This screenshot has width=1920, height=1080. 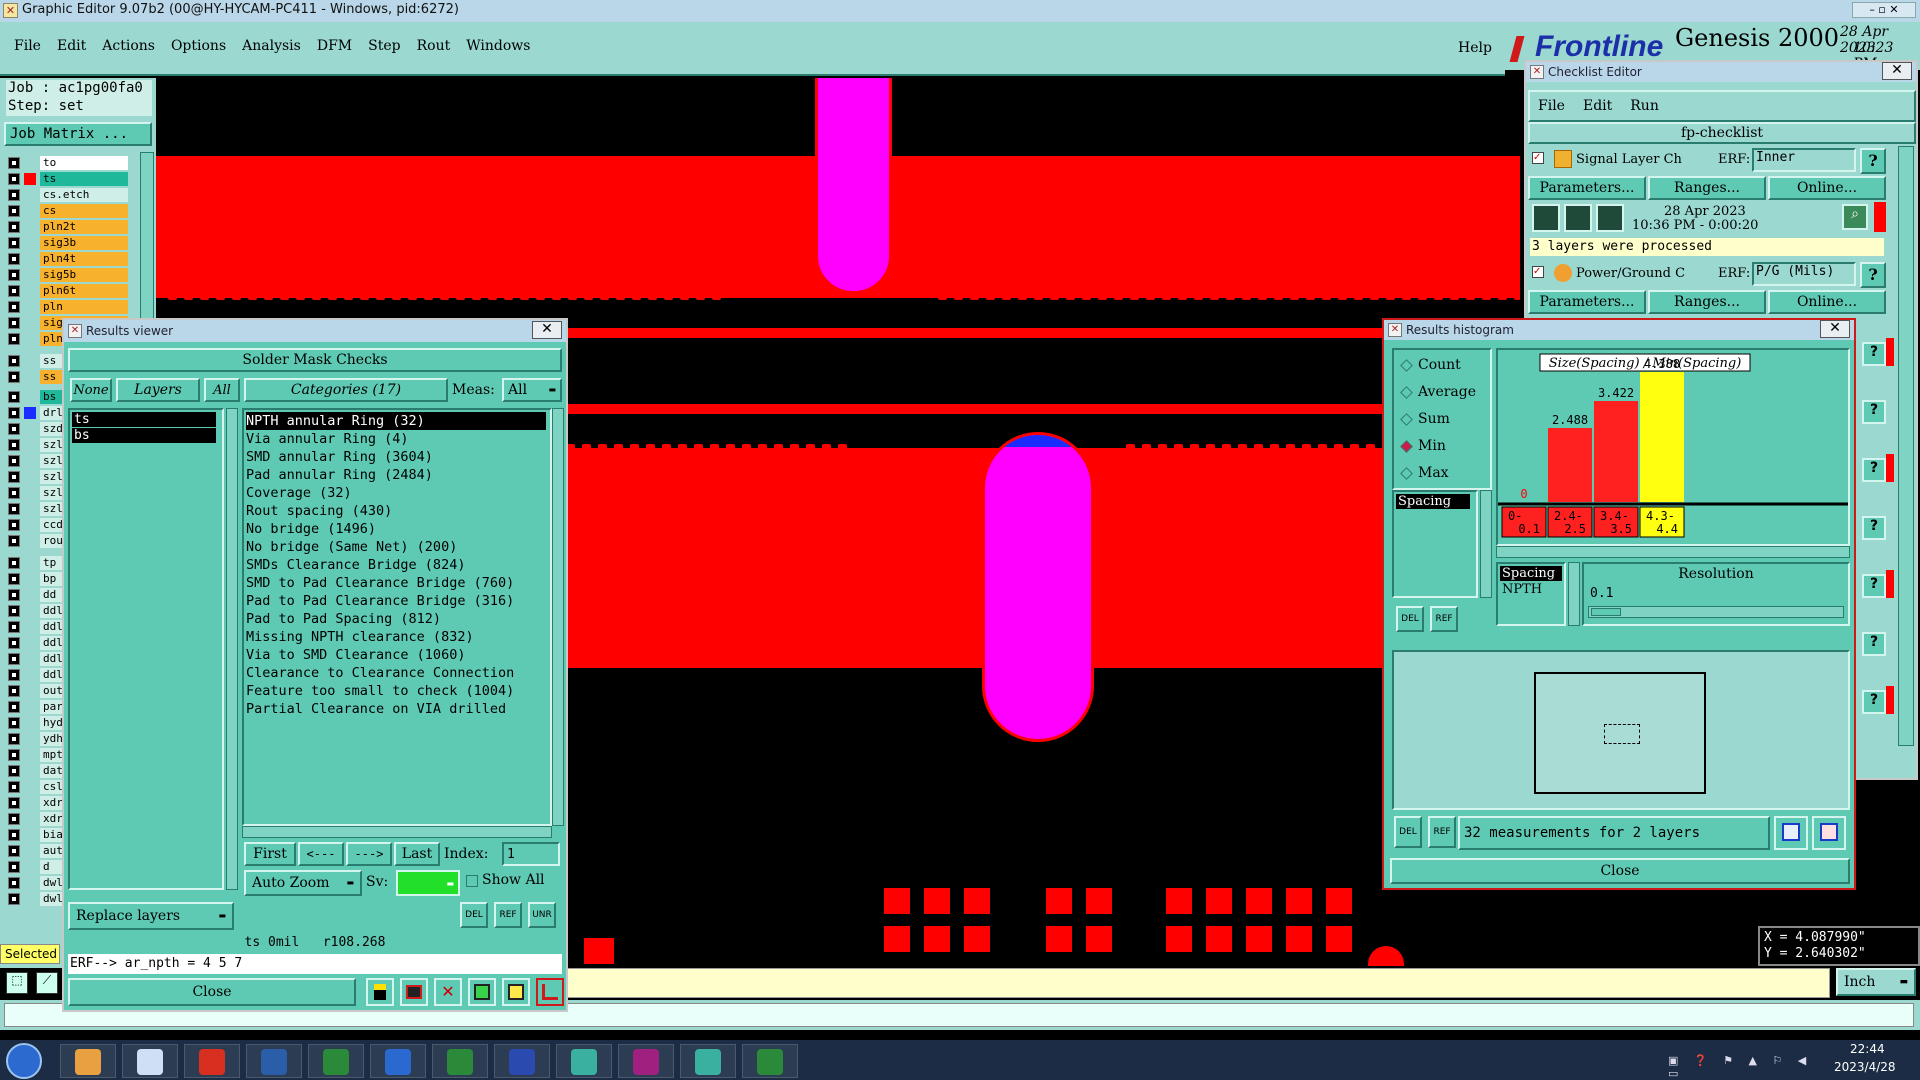 What do you see at coordinates (1644, 106) in the screenshot?
I see `checklist-menu-run: Run` at bounding box center [1644, 106].